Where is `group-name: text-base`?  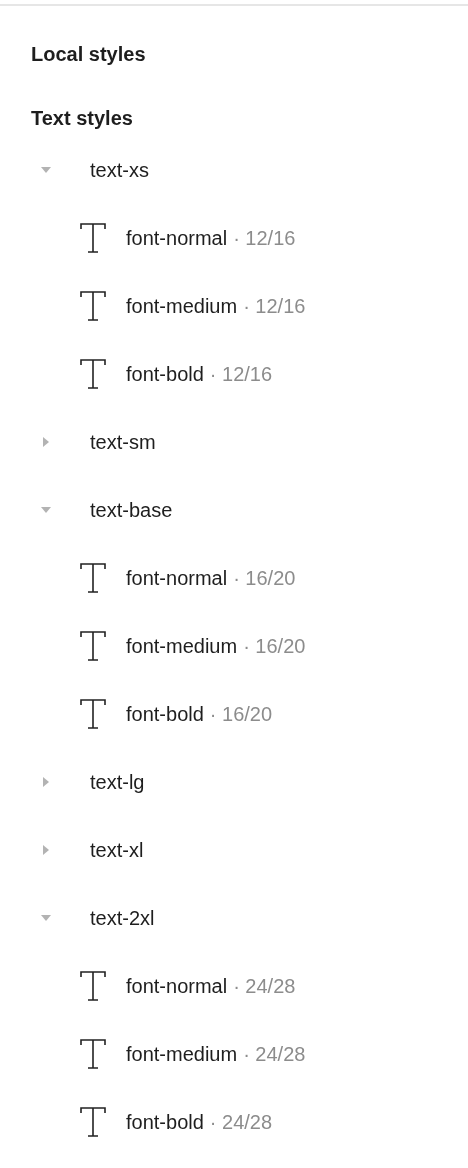 group-name: text-base is located at coordinates (131, 510).